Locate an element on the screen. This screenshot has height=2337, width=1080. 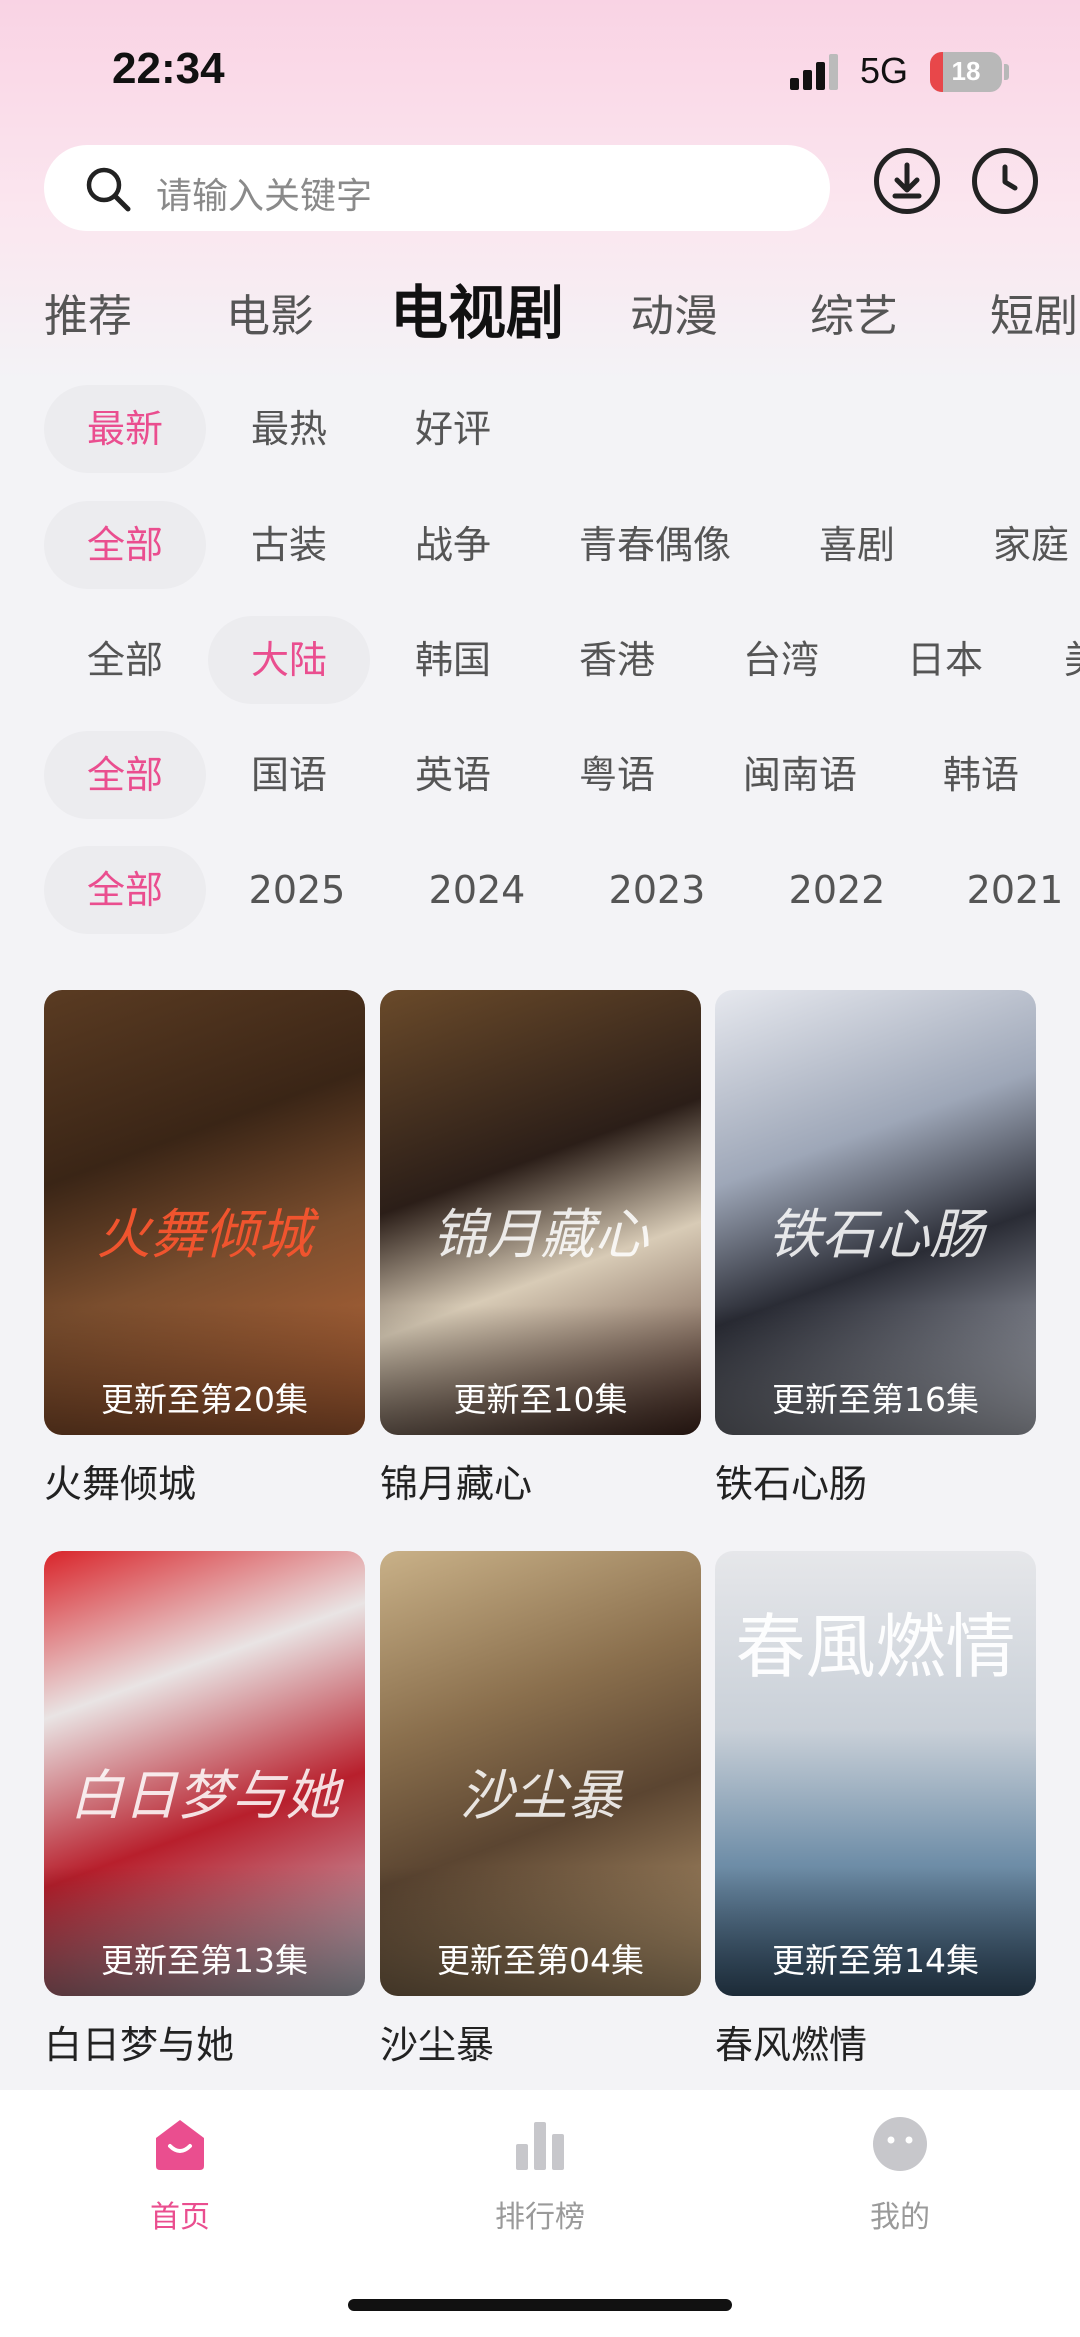
history-button is located at coordinates (1005, 181).